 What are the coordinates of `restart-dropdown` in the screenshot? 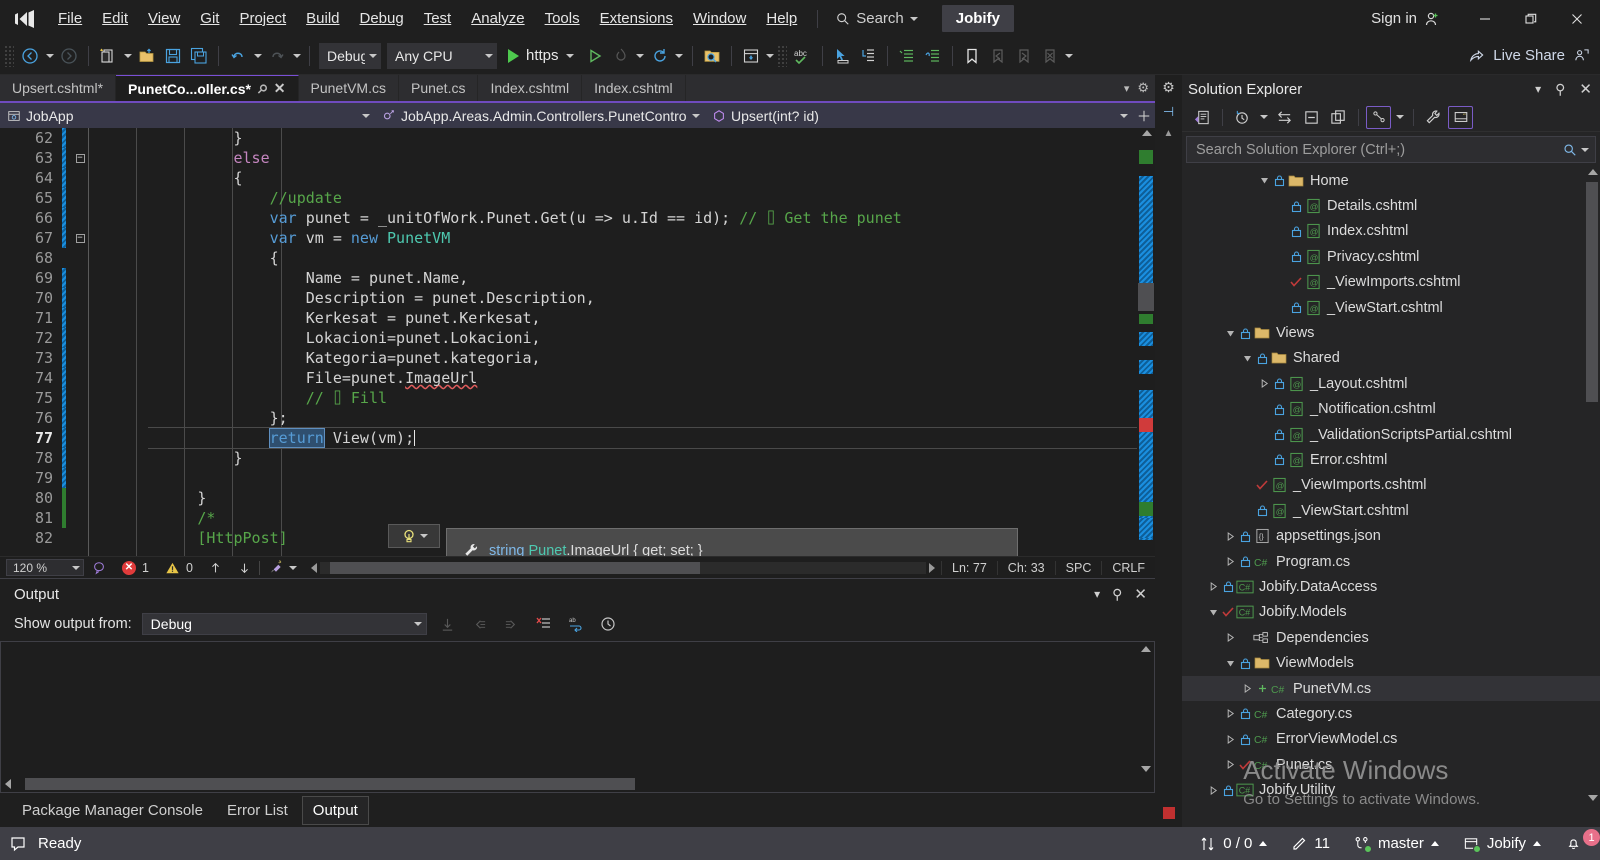 It's located at (679, 56).